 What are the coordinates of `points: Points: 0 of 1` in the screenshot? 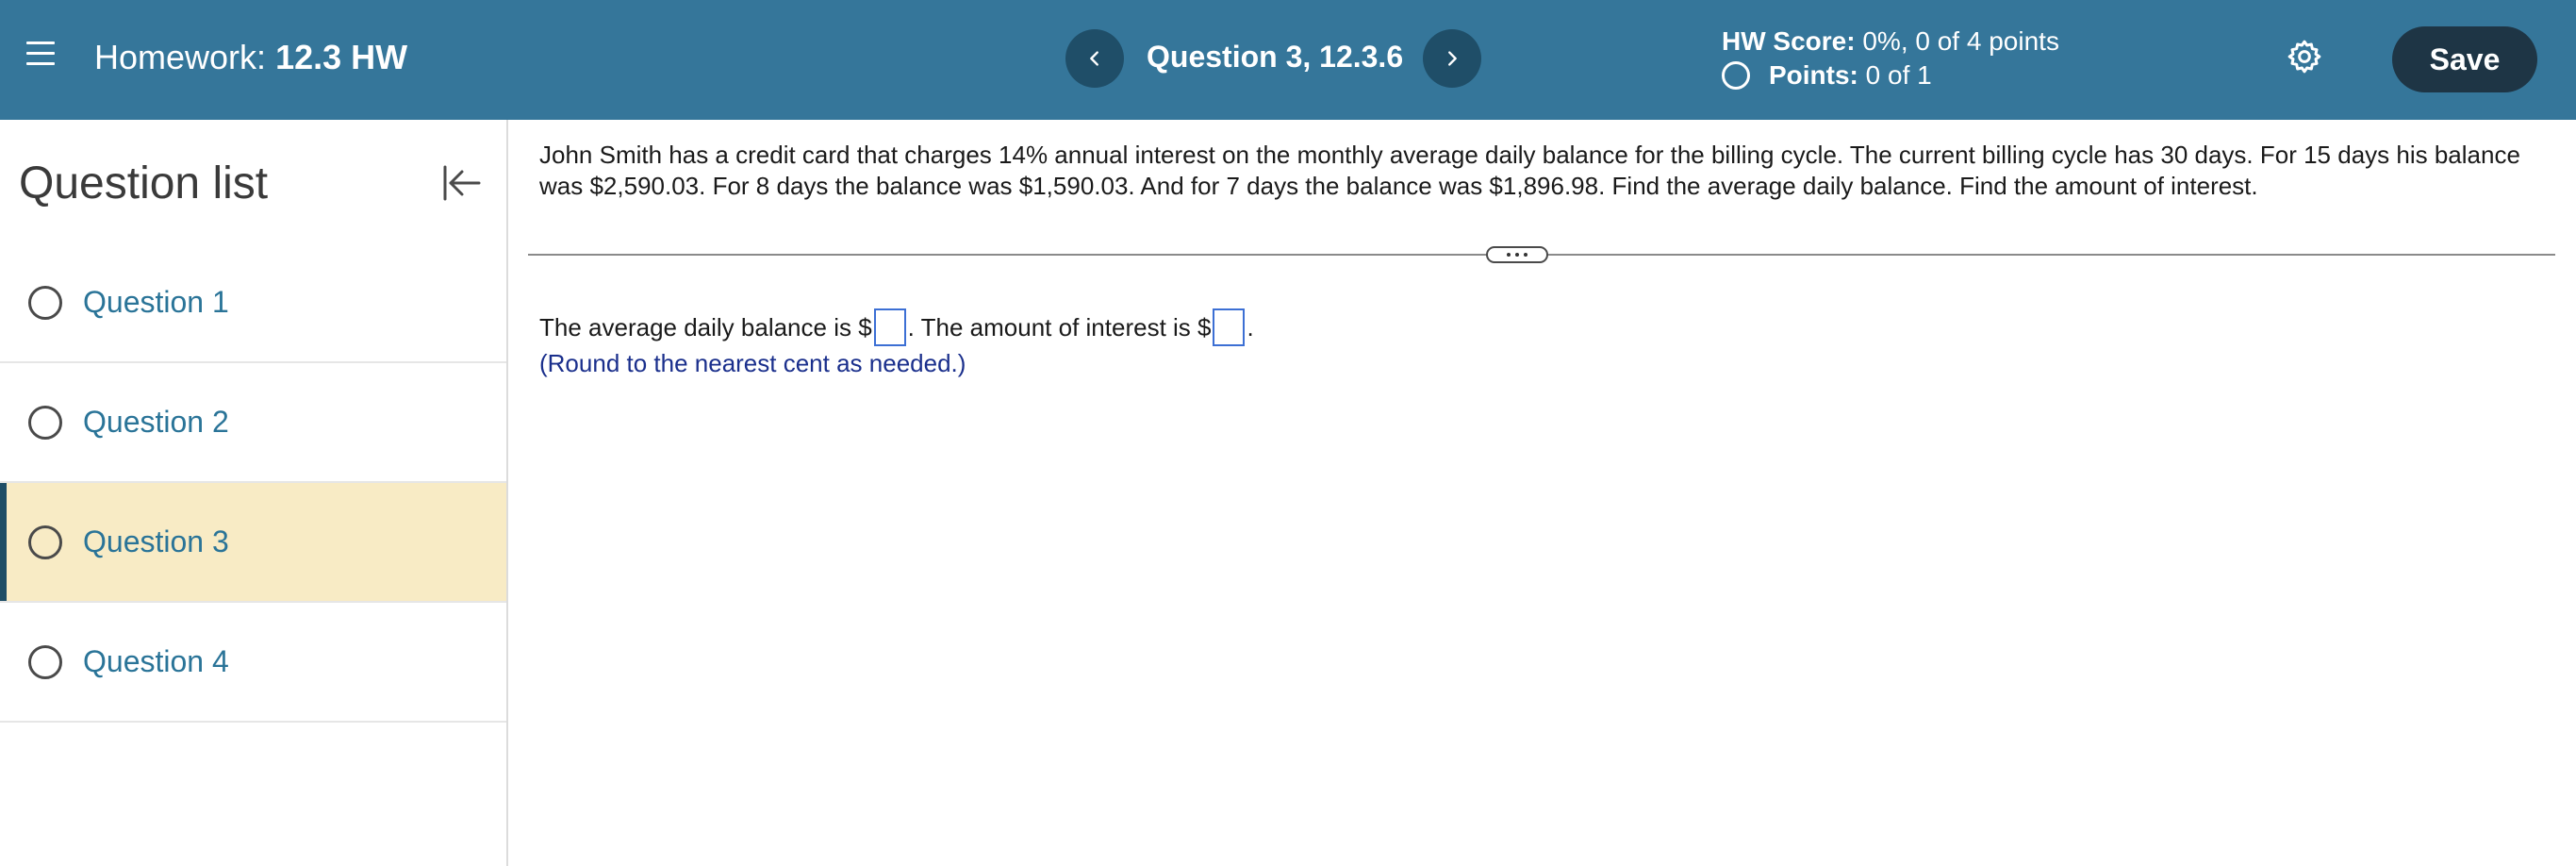 It's located at (1827, 75).